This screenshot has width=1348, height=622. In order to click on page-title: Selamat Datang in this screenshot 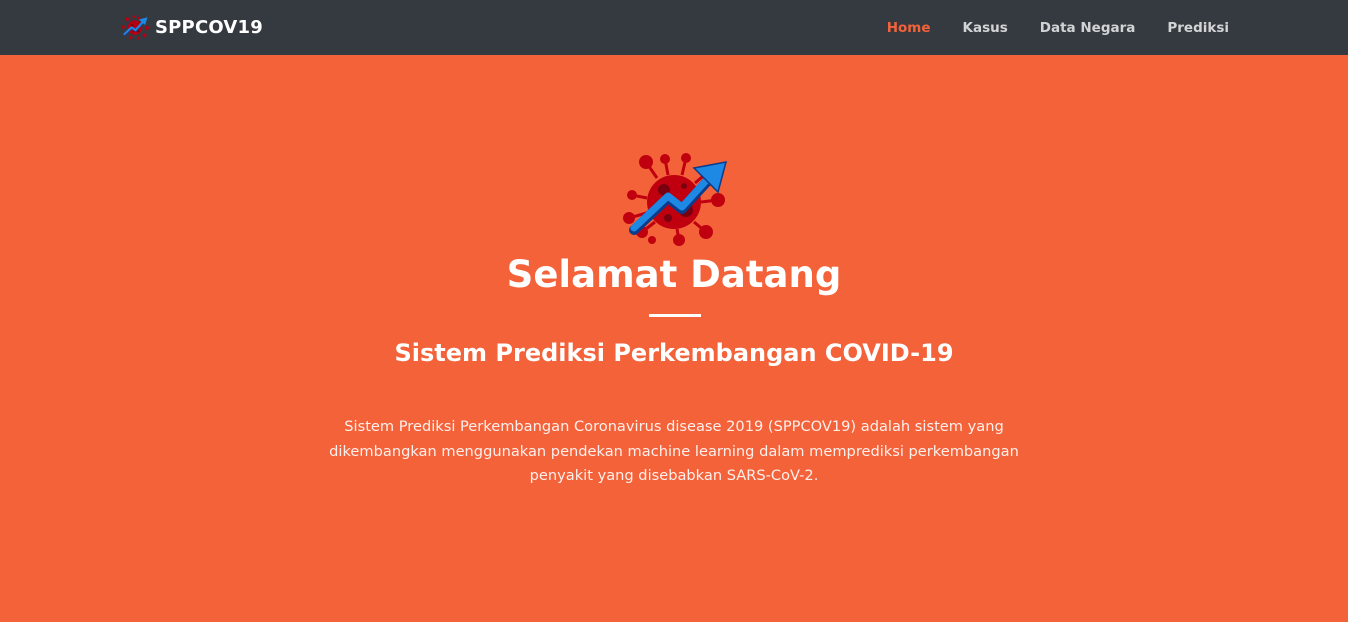, I will do `click(674, 274)`.